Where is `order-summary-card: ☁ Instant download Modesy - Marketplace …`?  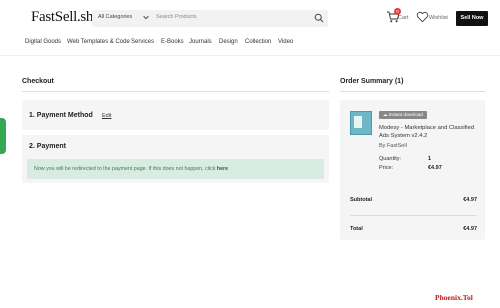
order-summary-card: ☁ Instant download Modesy - Marketplace … is located at coordinates (412, 170).